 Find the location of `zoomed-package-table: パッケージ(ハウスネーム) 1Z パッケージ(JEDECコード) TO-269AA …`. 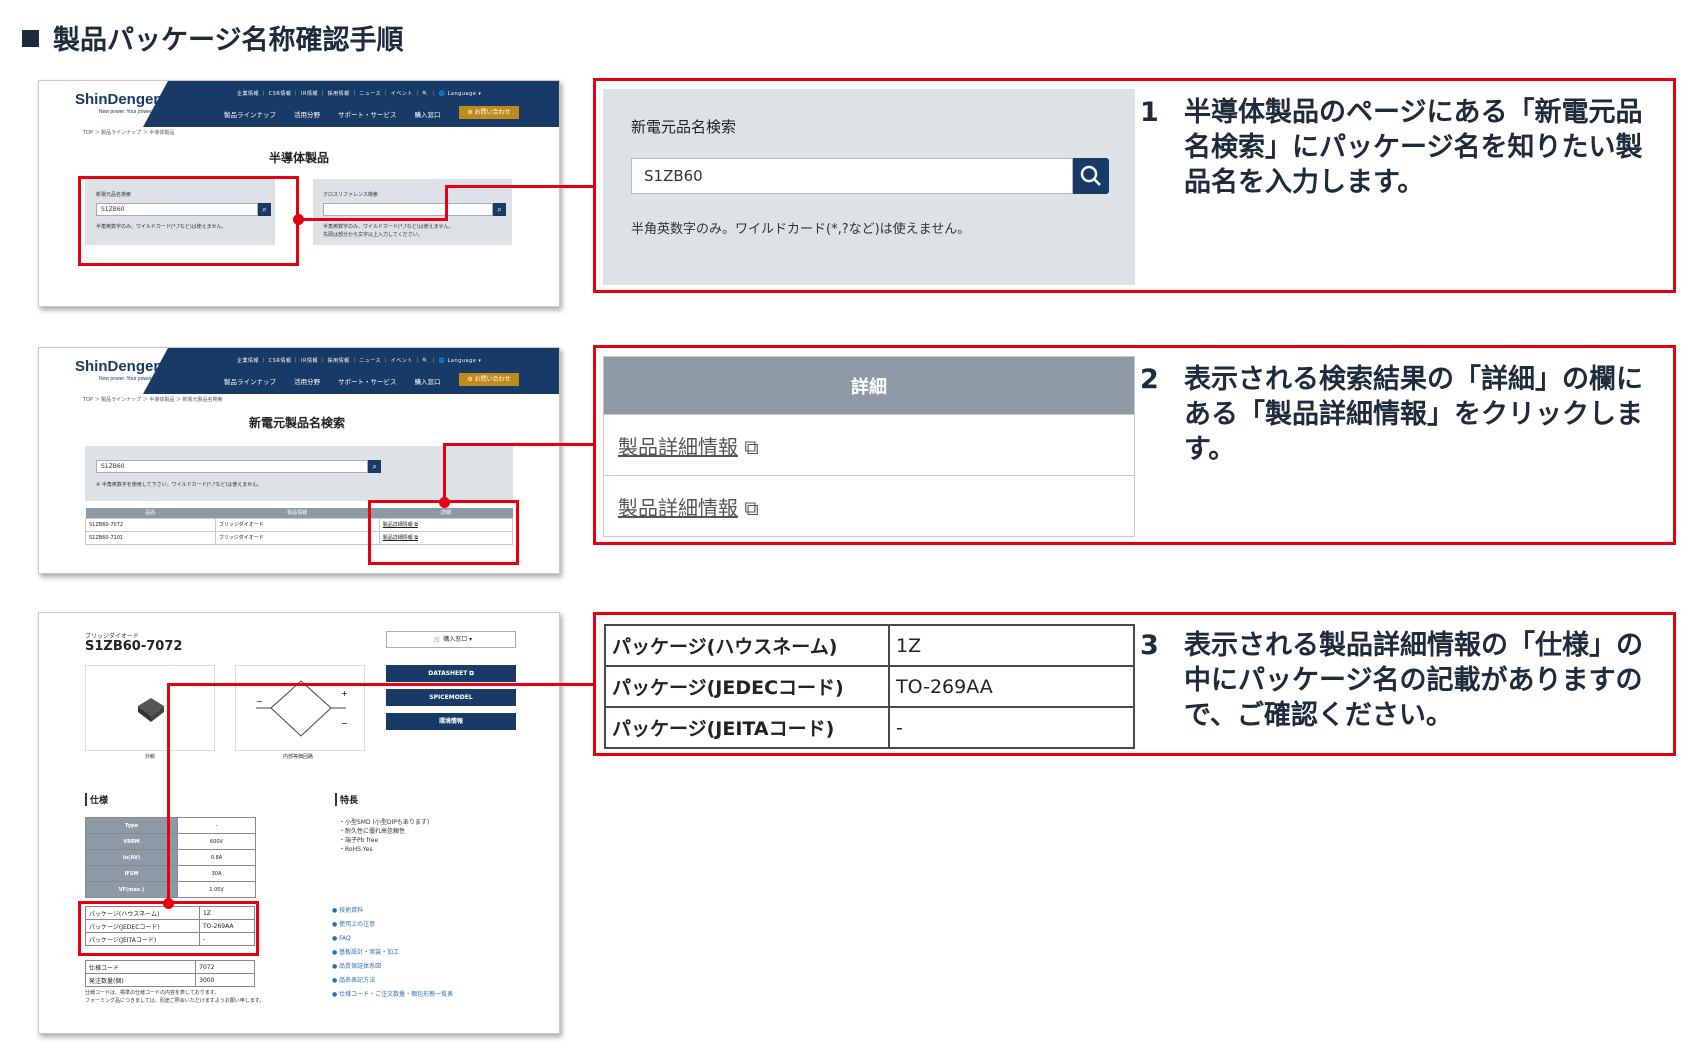

zoomed-package-table: パッケージ(ハウスネーム) 1Z パッケージ(JEDECコード) TO-269AA … is located at coordinates (869, 686).